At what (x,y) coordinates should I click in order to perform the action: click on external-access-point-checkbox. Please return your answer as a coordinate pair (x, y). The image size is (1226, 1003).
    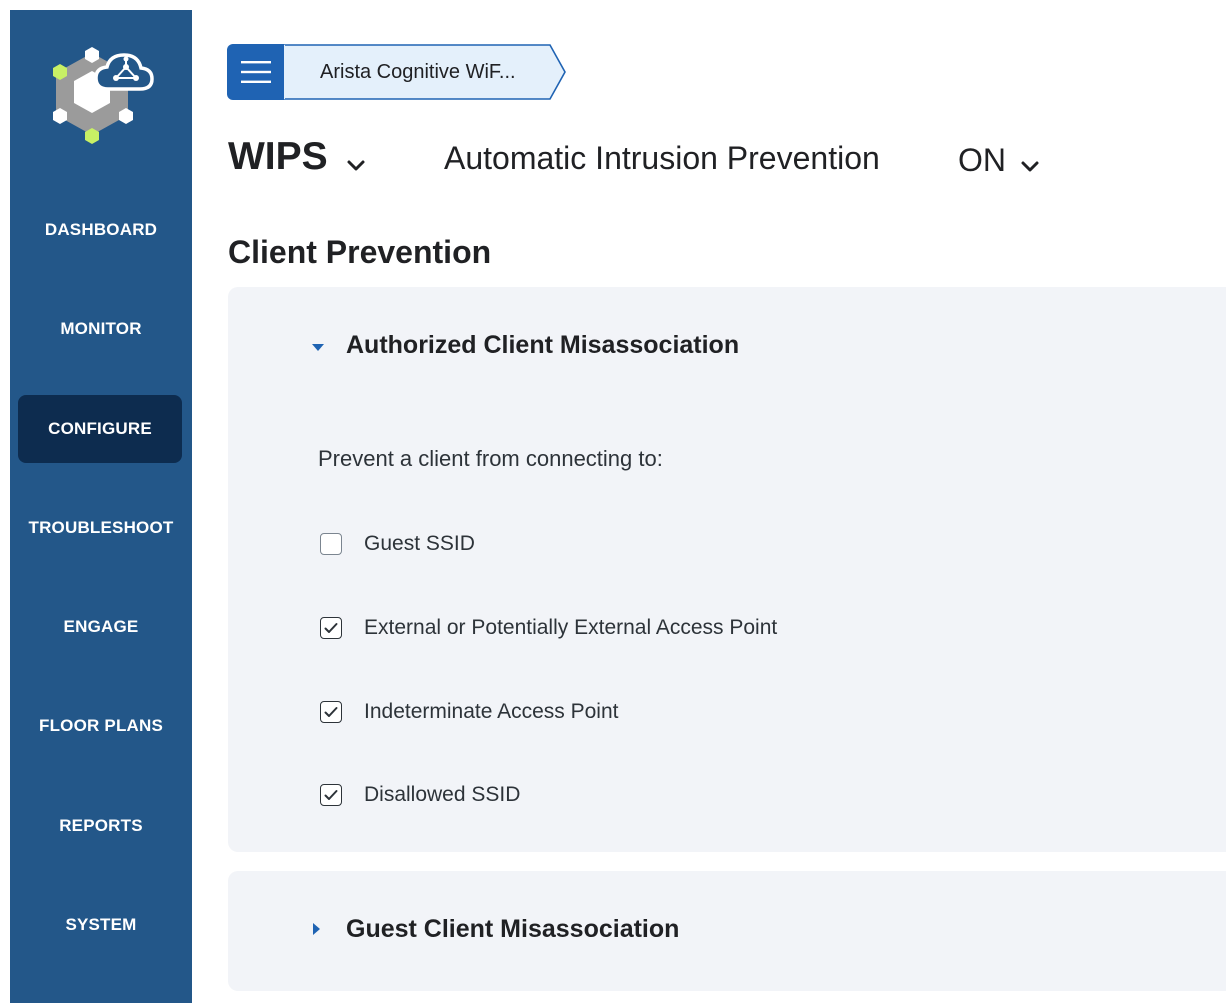
    Looking at the image, I should click on (331, 628).